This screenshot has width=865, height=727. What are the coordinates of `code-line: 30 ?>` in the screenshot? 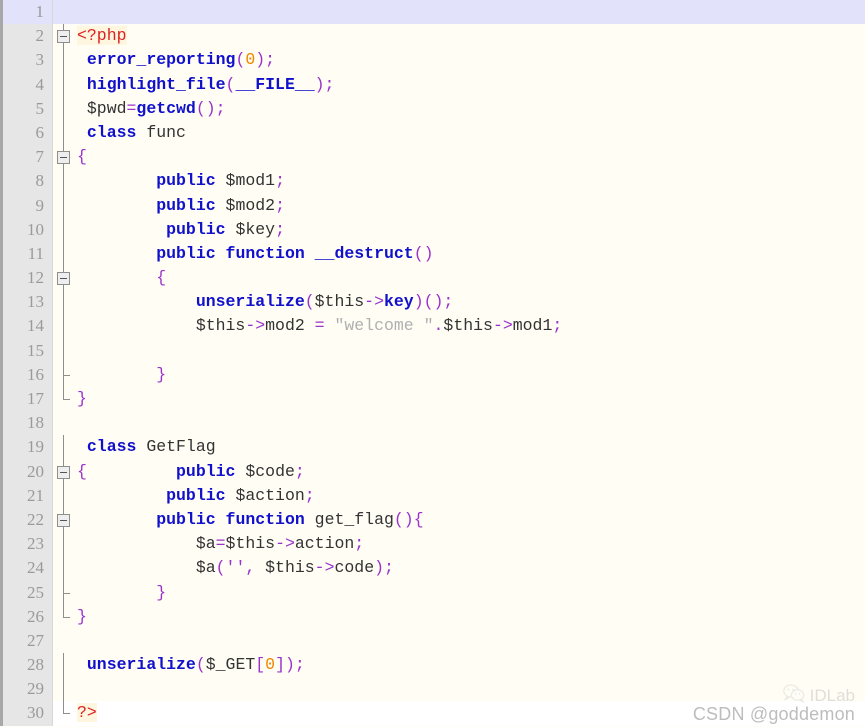 It's located at (432, 713).